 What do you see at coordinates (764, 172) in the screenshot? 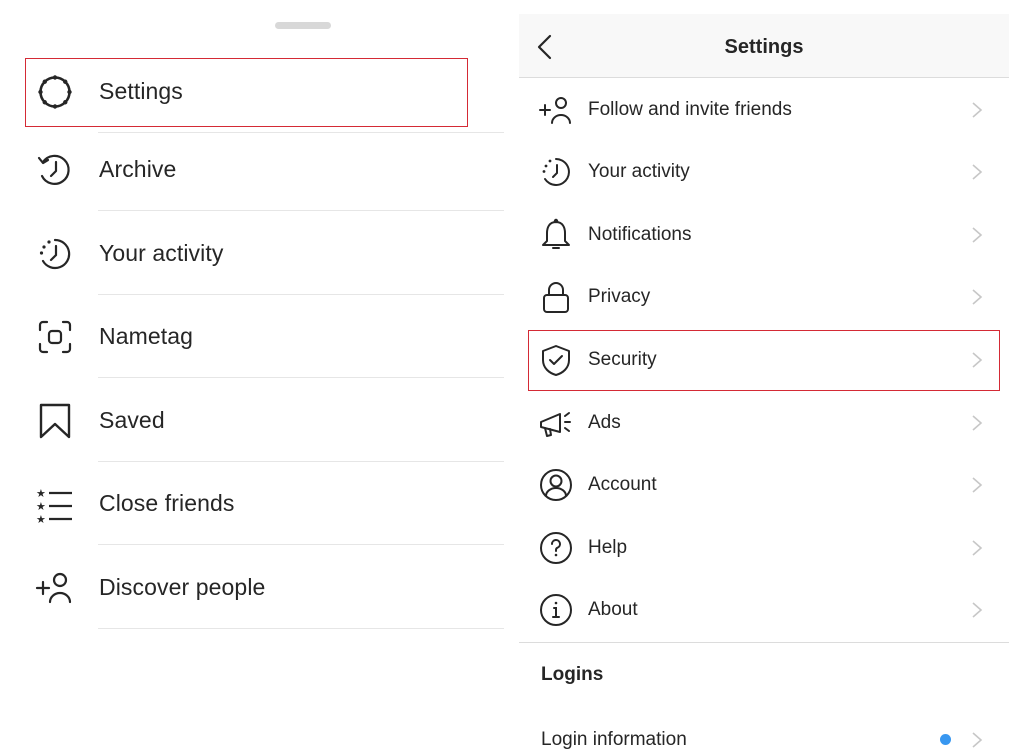
I see `settings-item-your-activity: Your activity` at bounding box center [764, 172].